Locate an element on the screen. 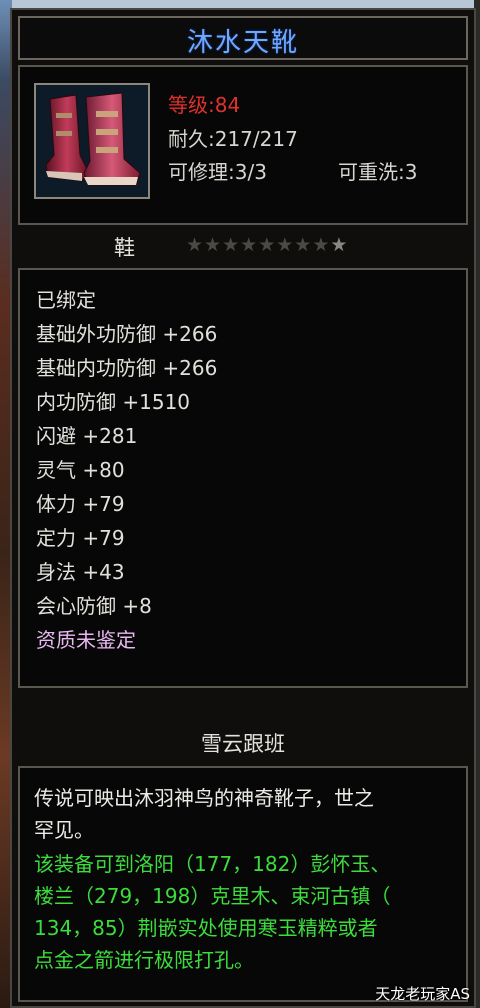 This screenshot has width=480, height=1008. set-name-row: 雪云跟班 is located at coordinates (243, 743).